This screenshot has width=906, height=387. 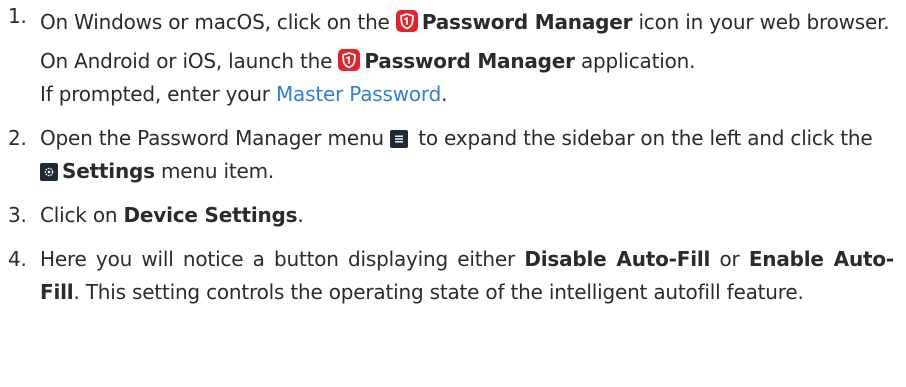 I want to click on step-number: 2., so click(x=17, y=138).